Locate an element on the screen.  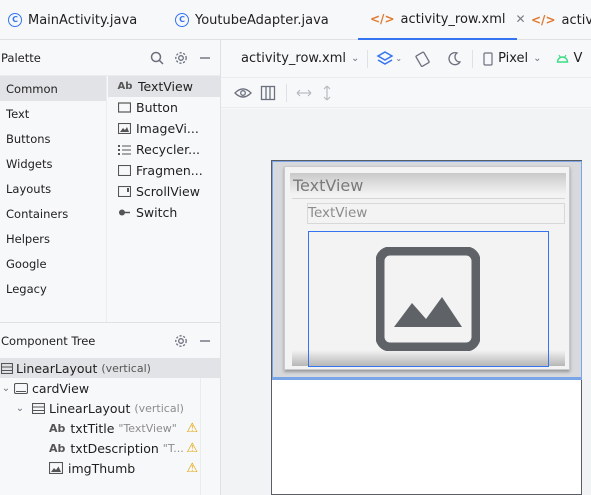
tree-row-imgthumb: imgThumb ⚠ is located at coordinates (110, 468).